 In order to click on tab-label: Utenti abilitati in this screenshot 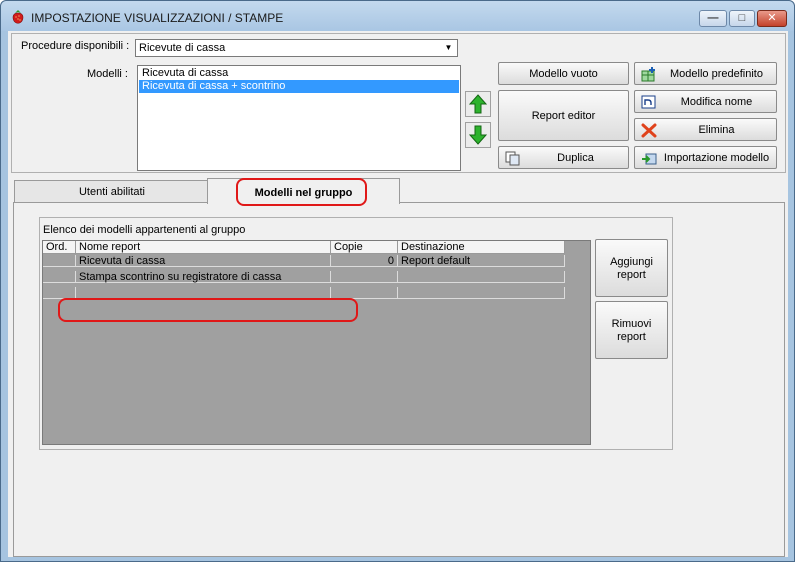, I will do `click(112, 192)`.